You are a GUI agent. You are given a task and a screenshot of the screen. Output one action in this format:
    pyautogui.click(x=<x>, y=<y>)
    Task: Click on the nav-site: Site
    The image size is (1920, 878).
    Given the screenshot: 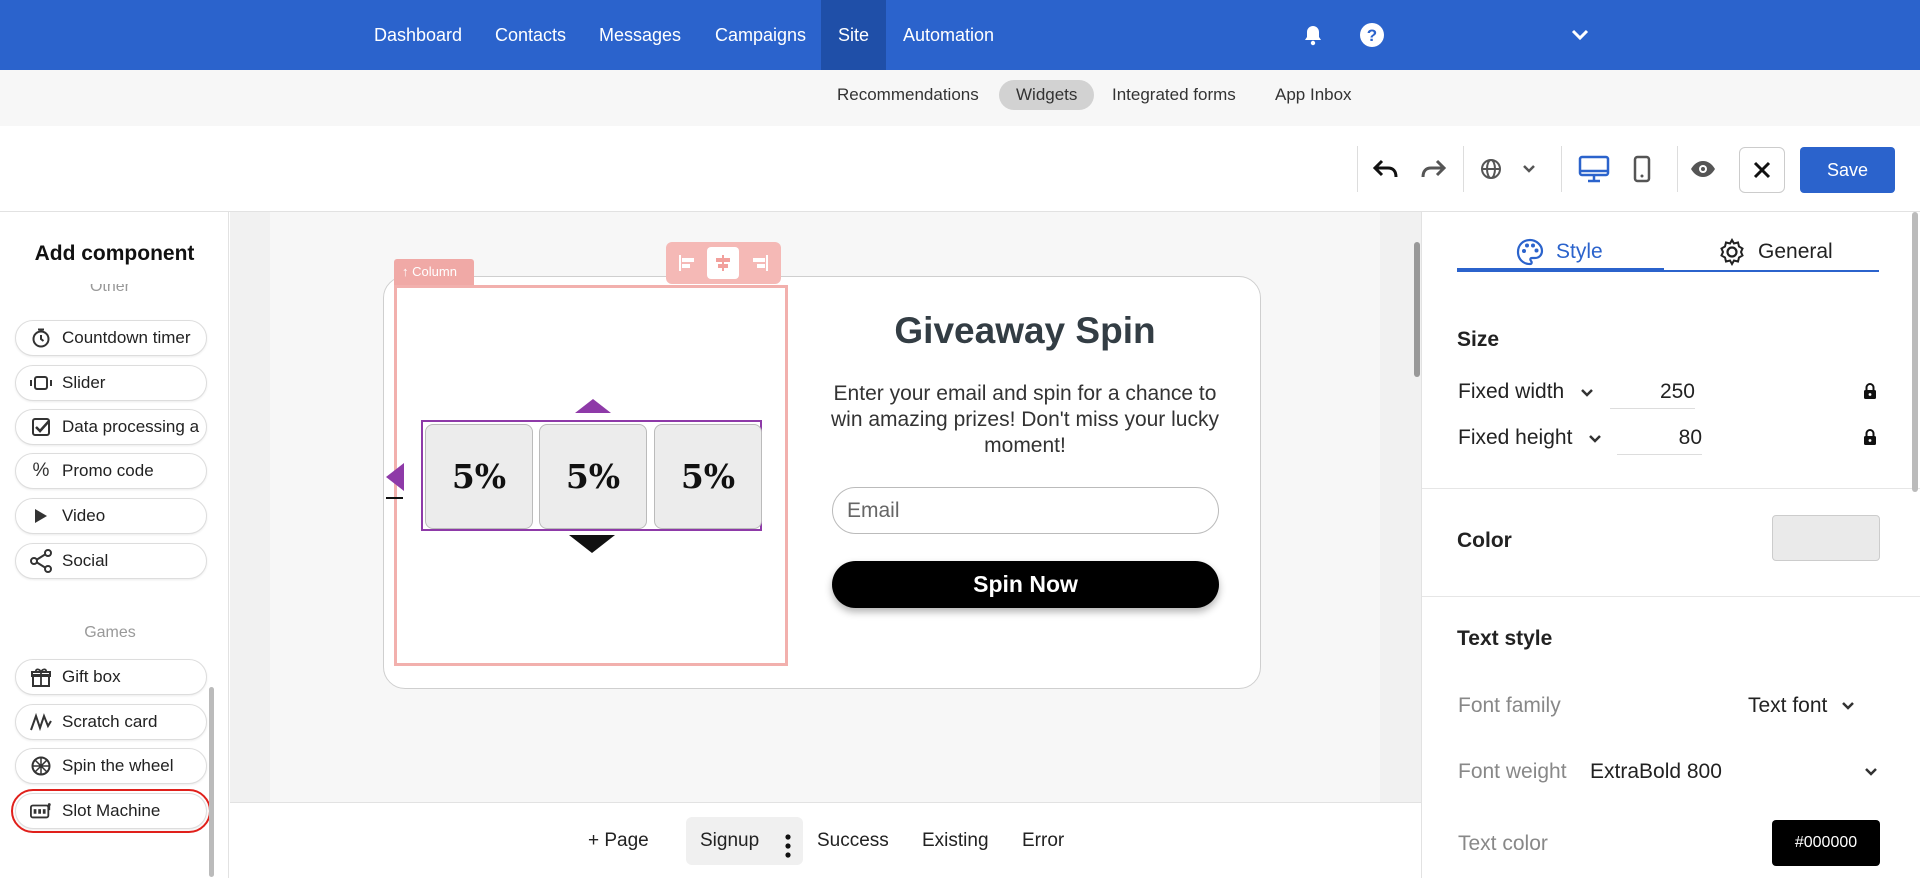 What is the action you would take?
    pyautogui.click(x=854, y=35)
    